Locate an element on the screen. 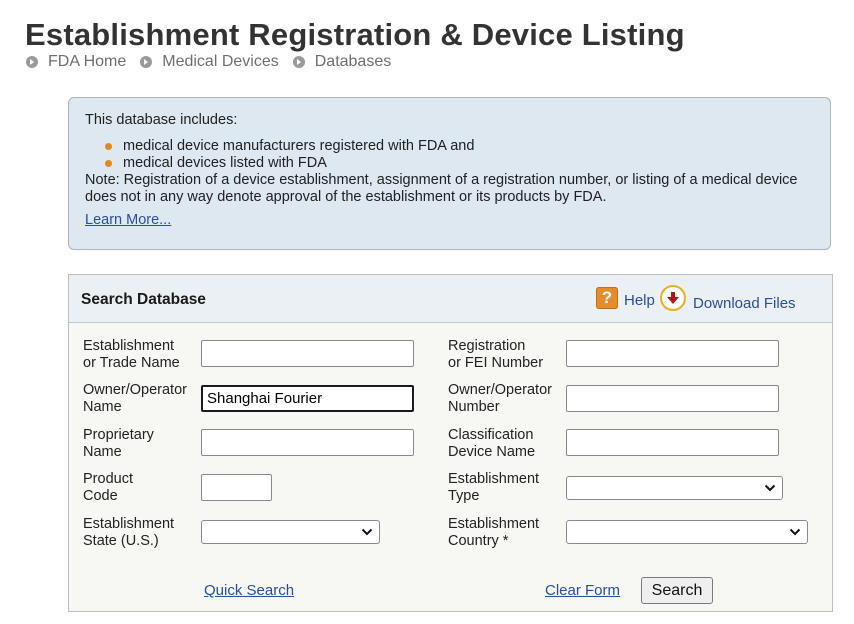 The image size is (854, 624). info-bullet: medical devices listed with FDA is located at coordinates (459, 163).